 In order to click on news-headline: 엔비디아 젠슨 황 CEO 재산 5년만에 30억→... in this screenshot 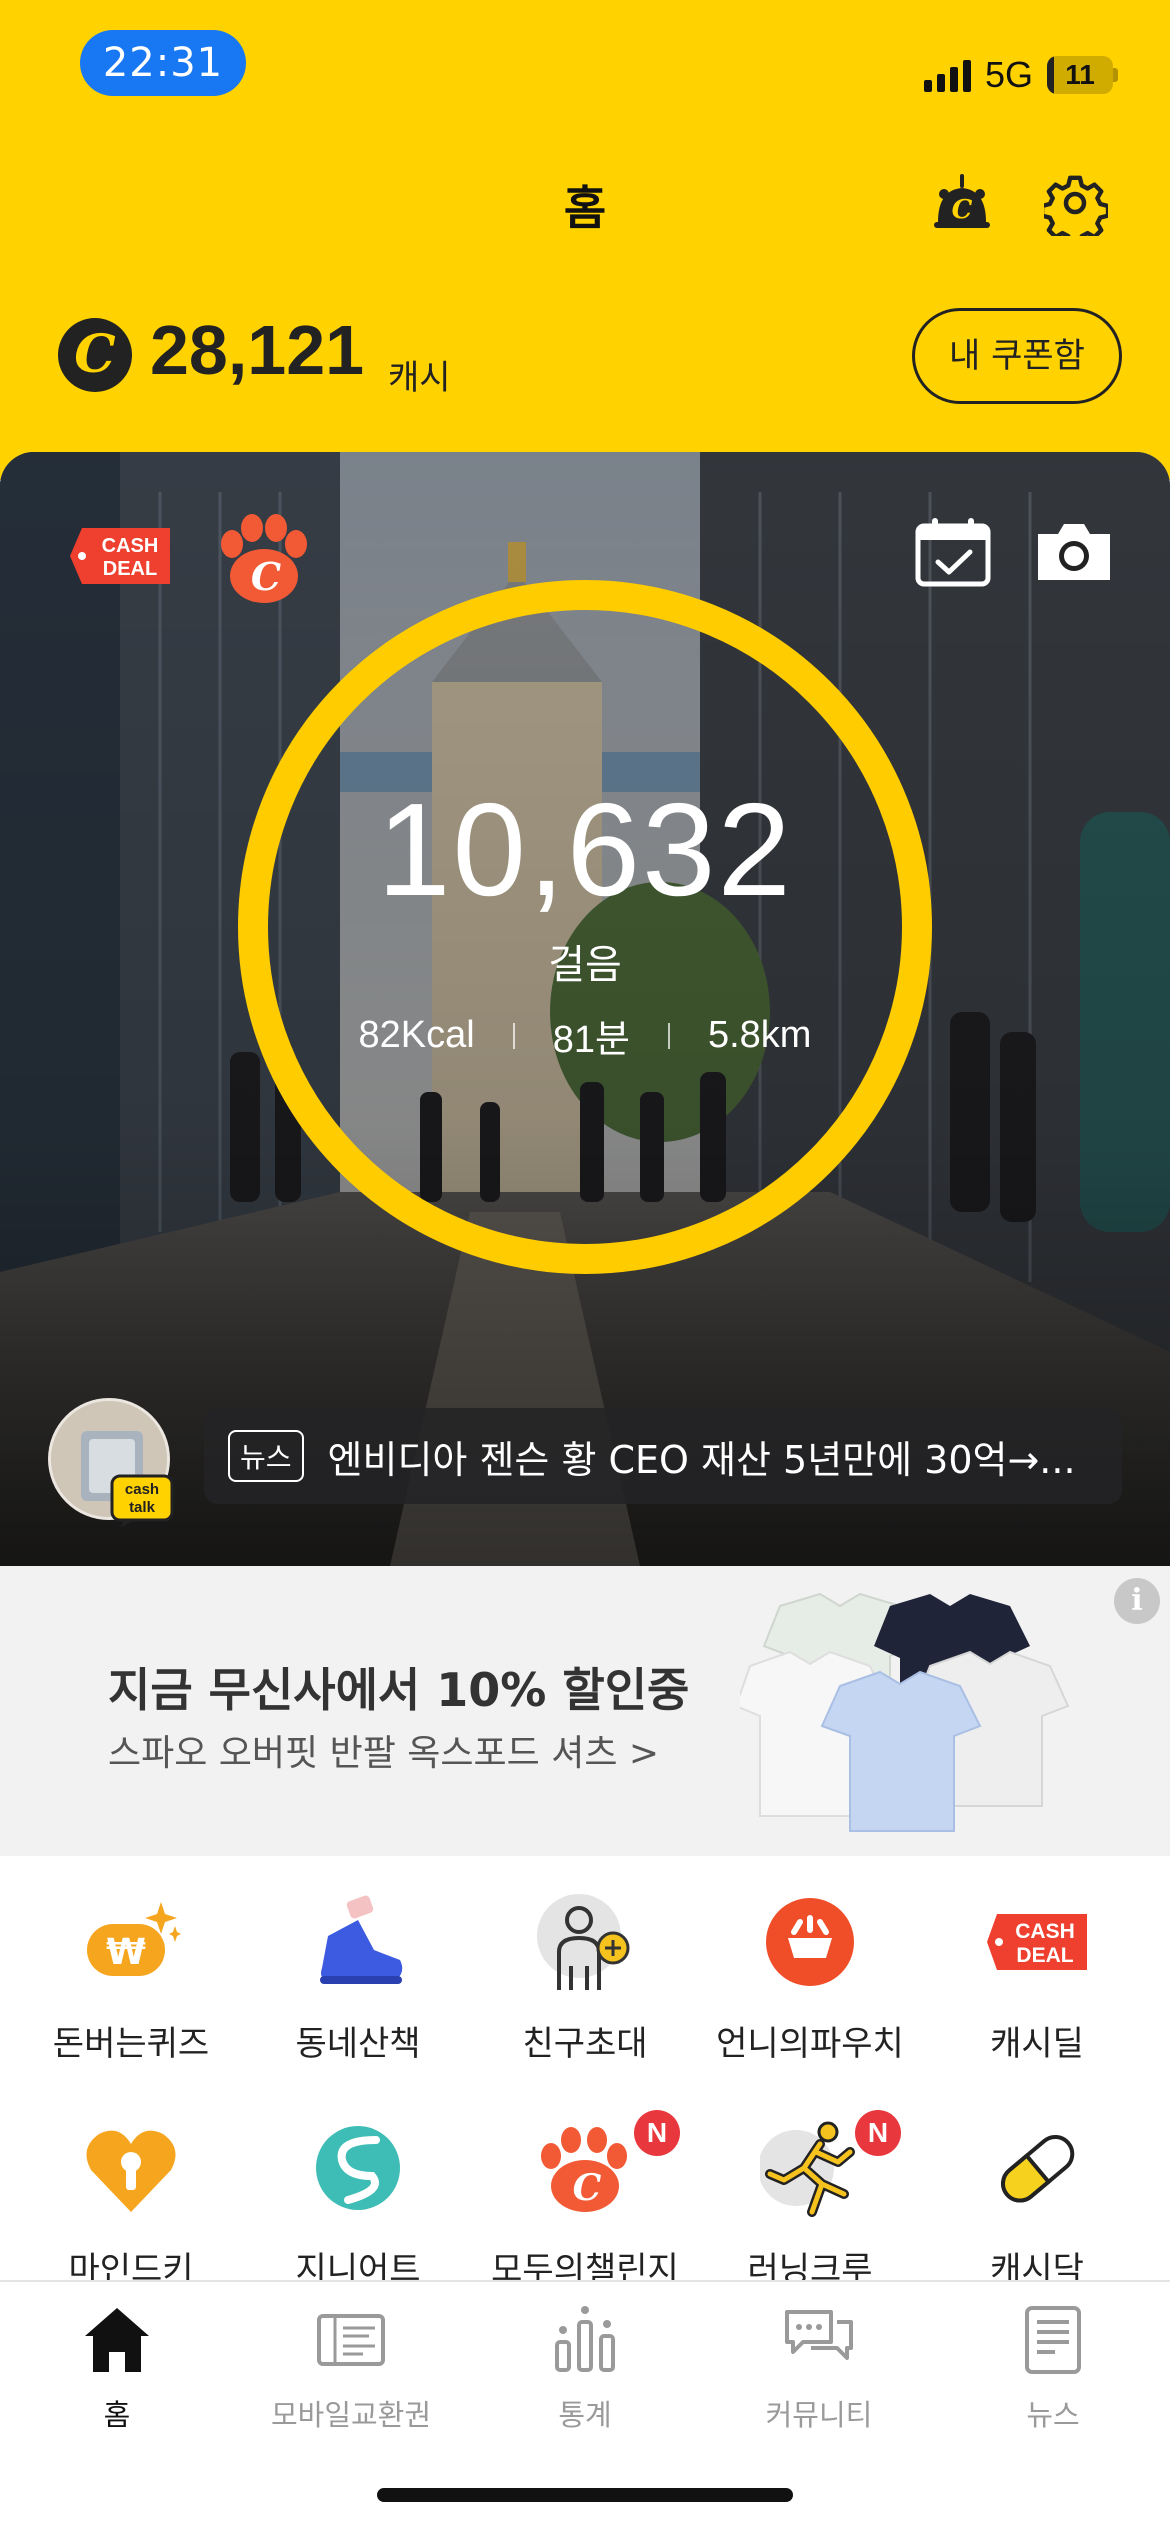, I will do `click(701, 1459)`.